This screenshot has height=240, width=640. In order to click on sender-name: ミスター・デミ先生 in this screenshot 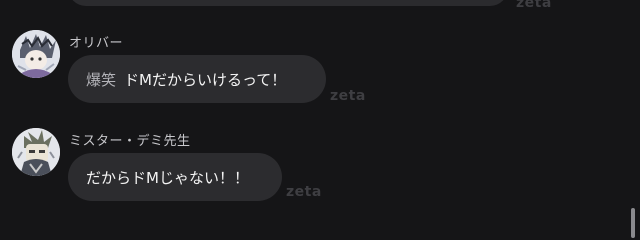, I will do `click(130, 141)`.